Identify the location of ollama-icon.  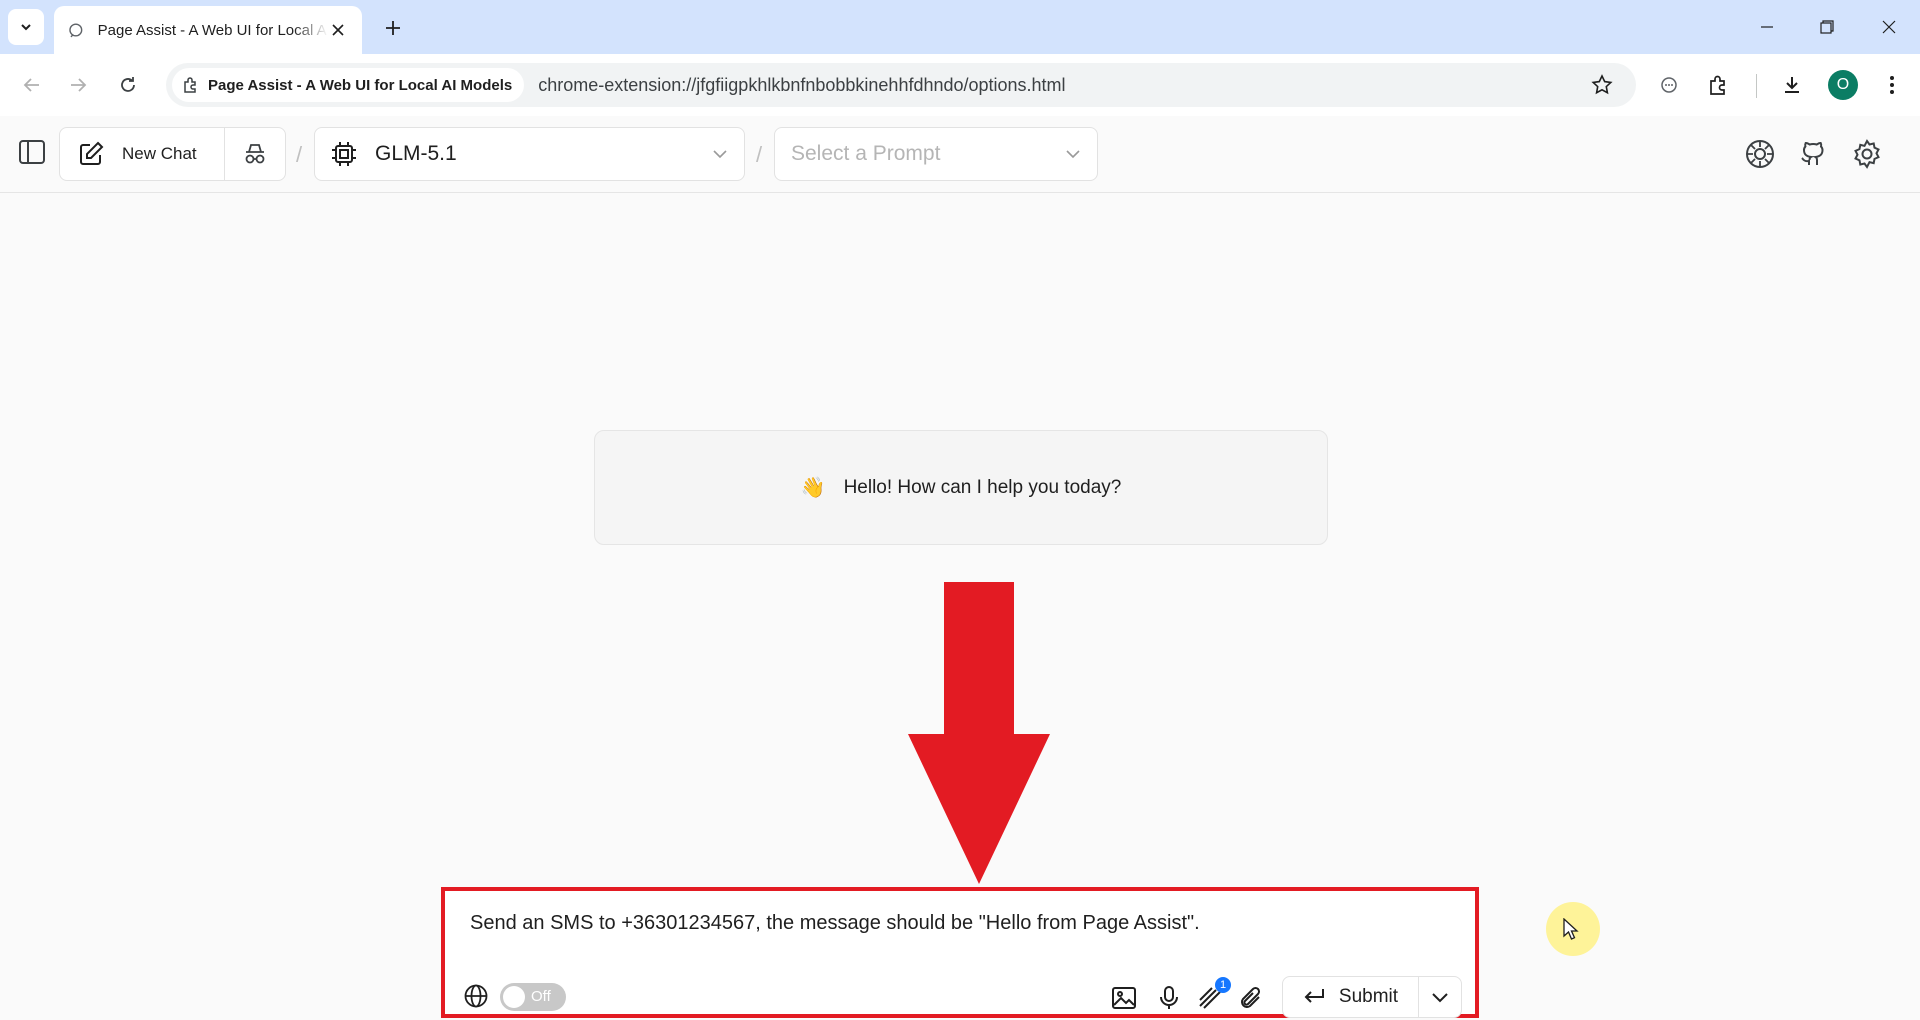
(1760, 154).